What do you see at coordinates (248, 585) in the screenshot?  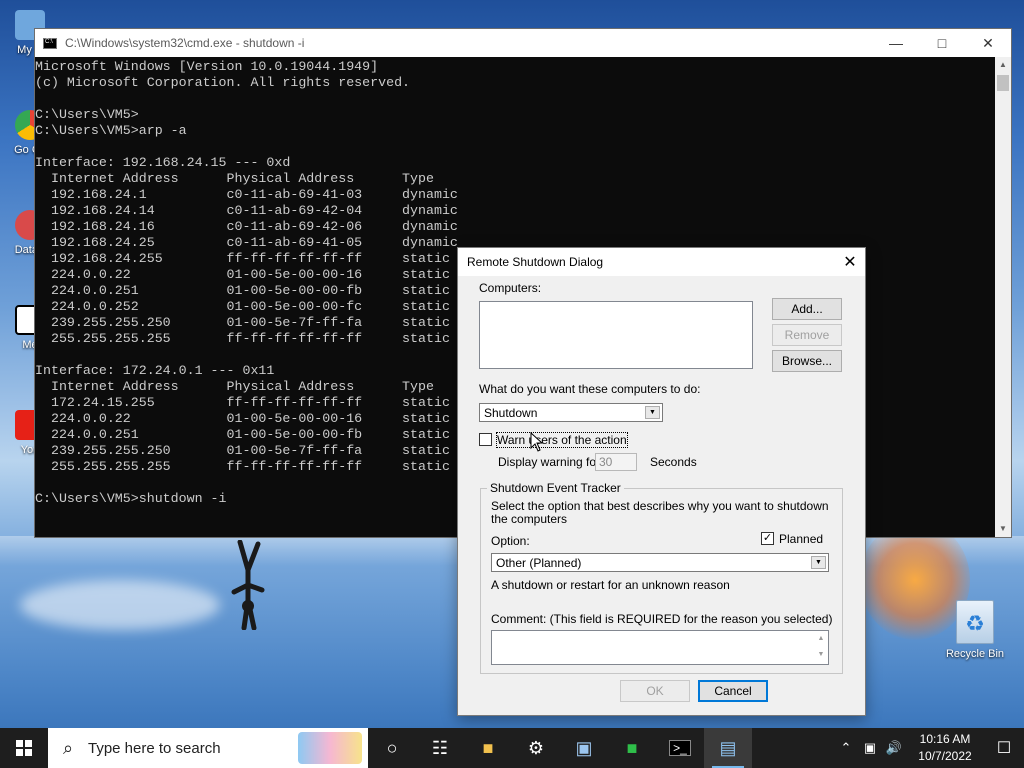 I see `handstand-figure` at bounding box center [248, 585].